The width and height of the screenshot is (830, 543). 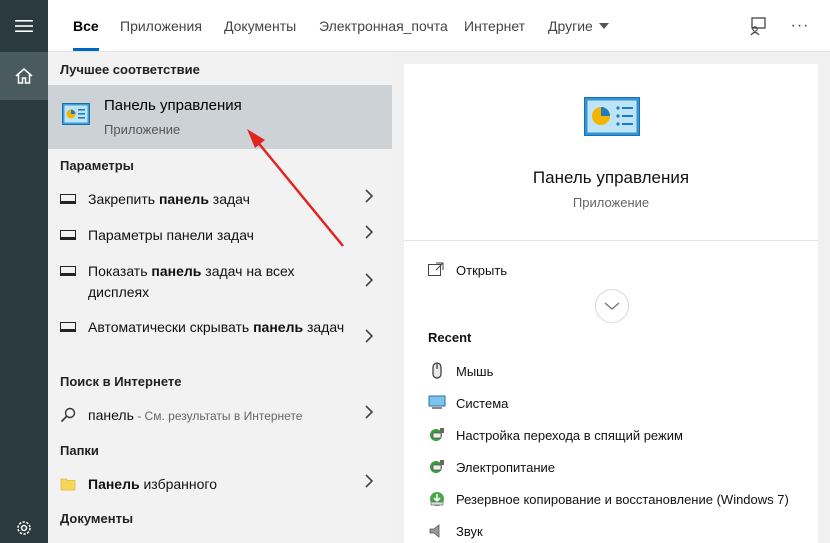 I want to click on tab-label: Электронная_почта, so click(x=383, y=26).